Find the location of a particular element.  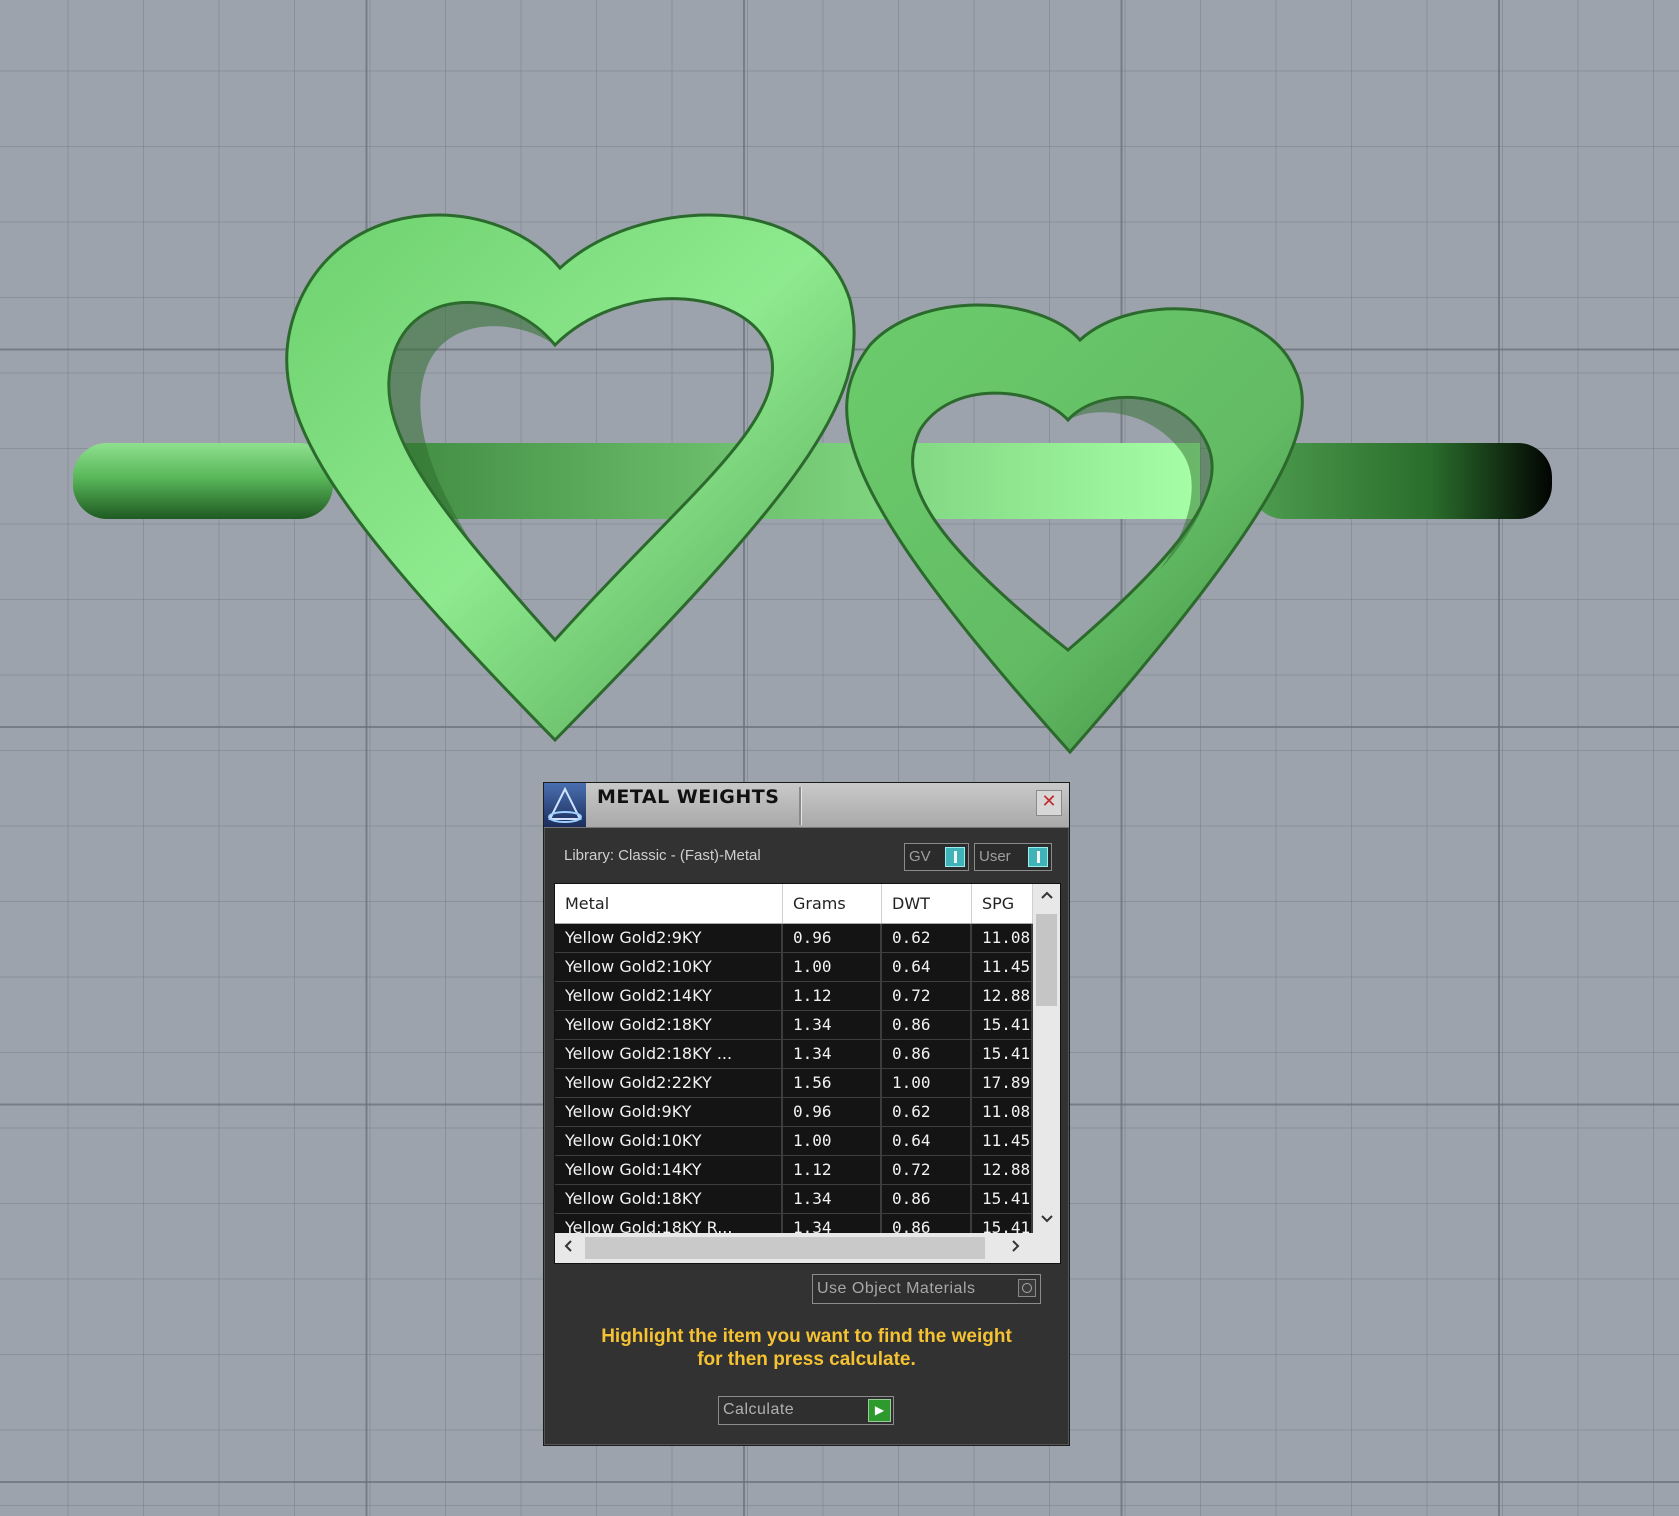

table-header: Metal Grams DWT SPG is located at coordinates (794, 904).